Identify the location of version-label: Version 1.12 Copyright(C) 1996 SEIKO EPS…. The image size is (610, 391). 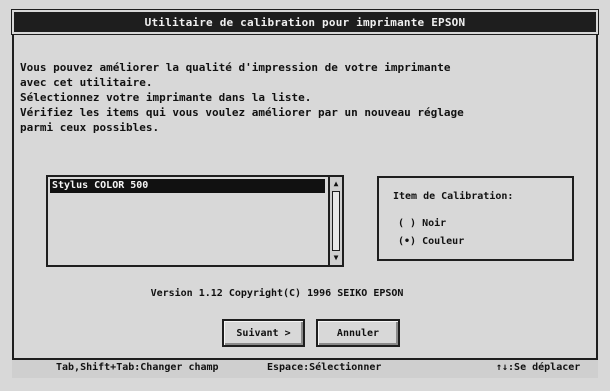
(277, 293).